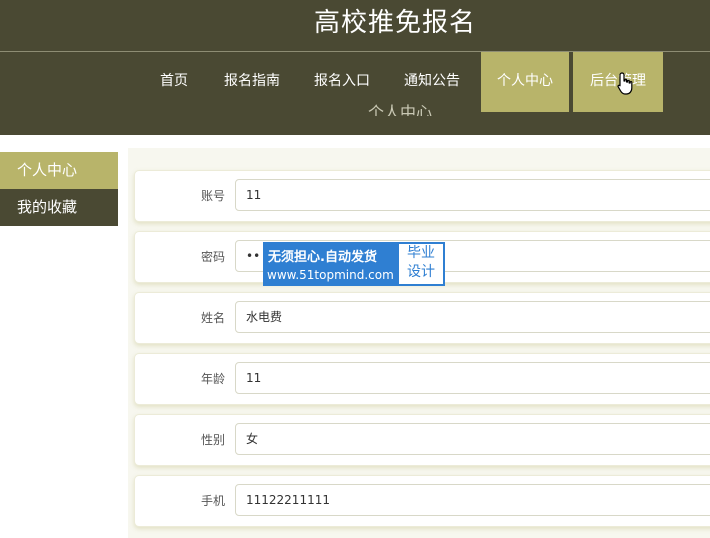 This screenshot has height=538, width=710. I want to click on form-row-name: 姓名 水电费, so click(422, 318).